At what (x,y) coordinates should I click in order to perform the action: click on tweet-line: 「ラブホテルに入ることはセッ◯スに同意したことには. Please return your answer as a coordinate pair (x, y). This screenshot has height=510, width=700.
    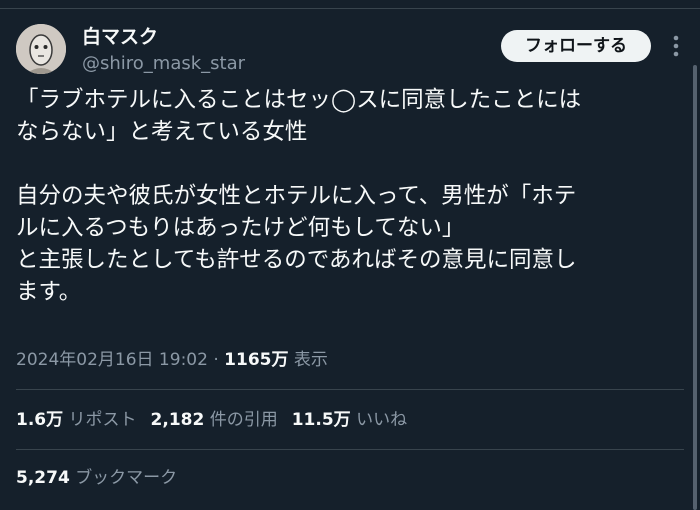
    Looking at the image, I should click on (299, 100).